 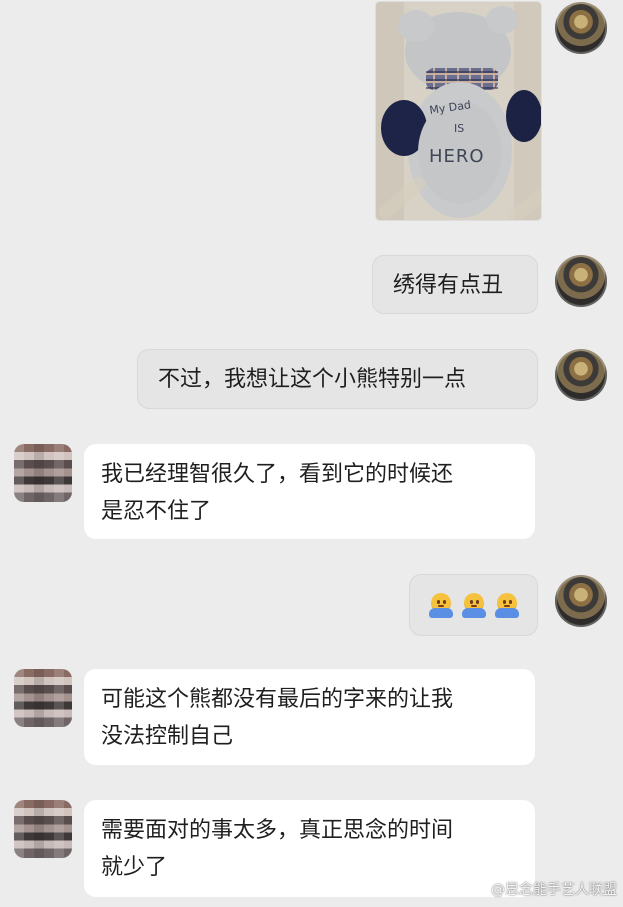 What do you see at coordinates (312, 379) in the screenshot?
I see `message-text: 不过，我想让这个小熊特别一点` at bounding box center [312, 379].